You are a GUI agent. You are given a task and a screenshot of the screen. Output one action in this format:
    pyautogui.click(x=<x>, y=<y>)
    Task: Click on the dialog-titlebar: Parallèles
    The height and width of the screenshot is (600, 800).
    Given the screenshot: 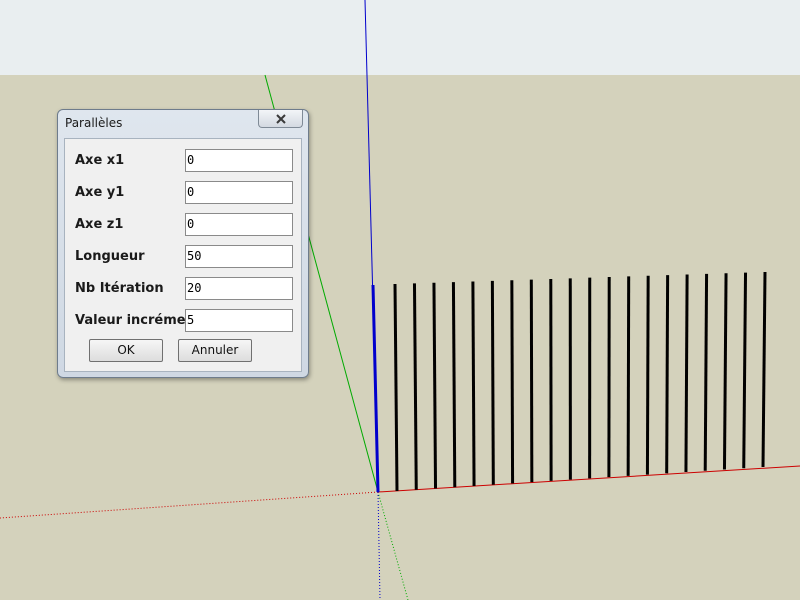 What is the action you would take?
    pyautogui.click(x=183, y=123)
    